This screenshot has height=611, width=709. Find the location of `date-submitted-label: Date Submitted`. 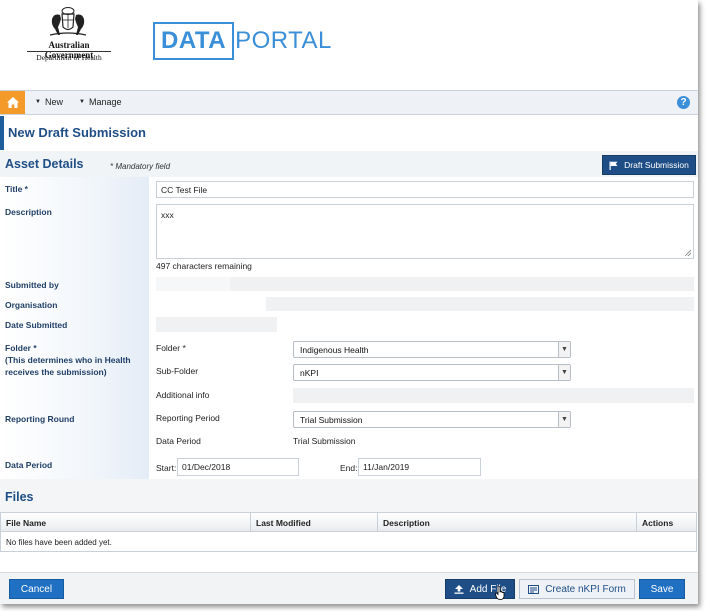

date-submitted-label: Date Submitted is located at coordinates (36, 325).